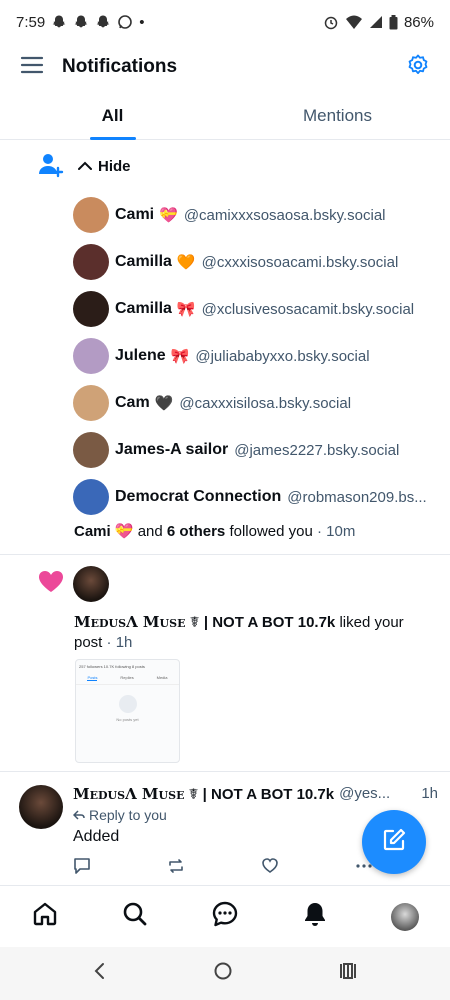 The image size is (450, 1000). I want to click on thumb-tabs: Posts Replies Media, so click(127, 679).